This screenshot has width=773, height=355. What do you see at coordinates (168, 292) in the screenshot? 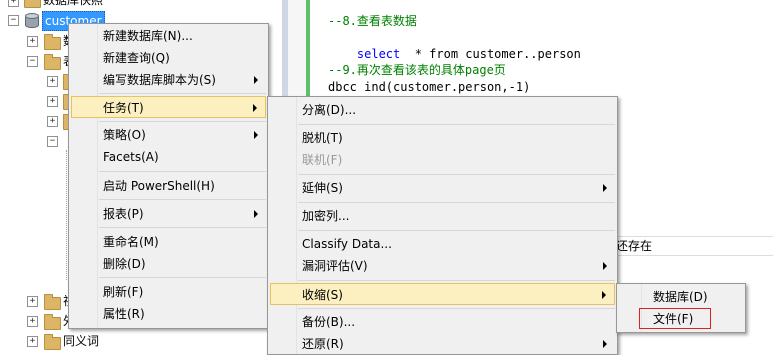
I see `menu-item-refresh: 刷新(F)` at bounding box center [168, 292].